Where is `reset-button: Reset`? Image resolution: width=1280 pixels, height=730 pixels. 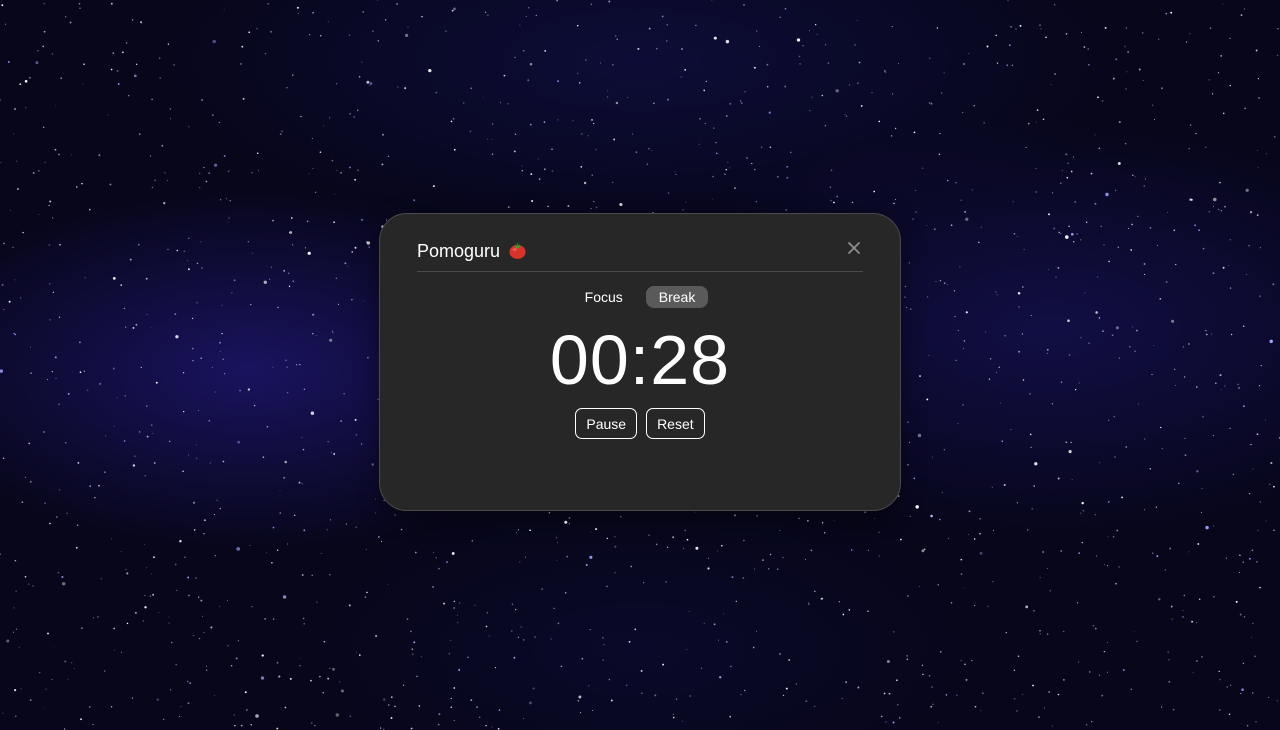 reset-button: Reset is located at coordinates (675, 423).